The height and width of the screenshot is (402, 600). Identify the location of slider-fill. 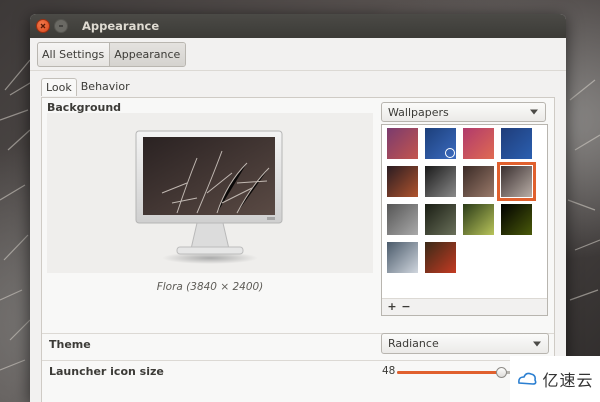
(449, 372).